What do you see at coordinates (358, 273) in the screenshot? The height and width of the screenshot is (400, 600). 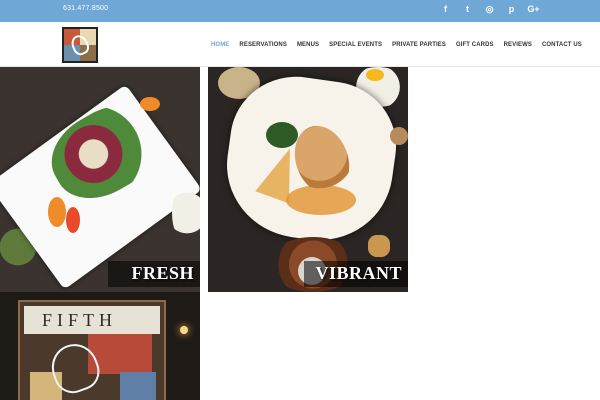 I see `caption-vibrant: VIBRANT` at bounding box center [358, 273].